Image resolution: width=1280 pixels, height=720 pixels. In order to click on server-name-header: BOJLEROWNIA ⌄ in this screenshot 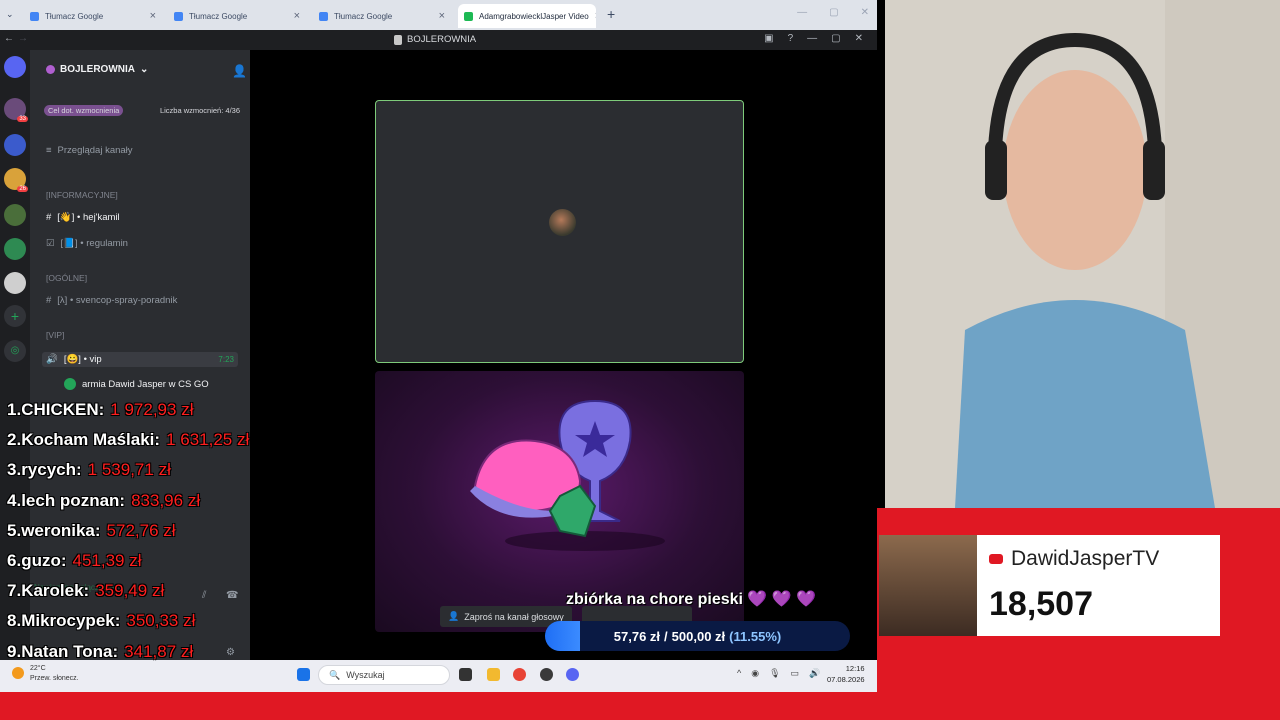, I will do `click(97, 69)`.